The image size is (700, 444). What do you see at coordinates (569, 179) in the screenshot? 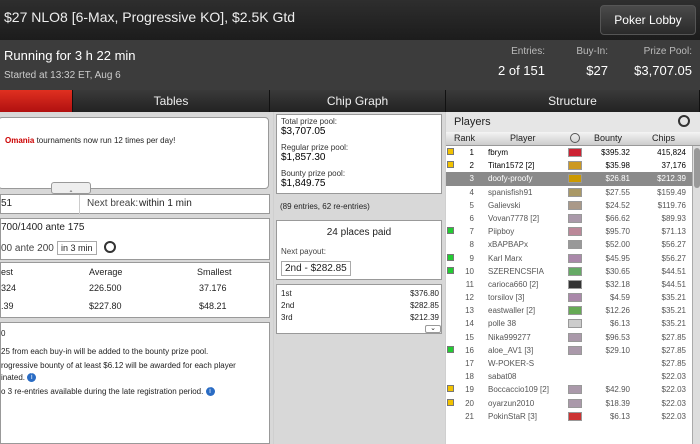
I see `table-row: 3 doofy-proofy $26.81 $212.39` at bounding box center [569, 179].